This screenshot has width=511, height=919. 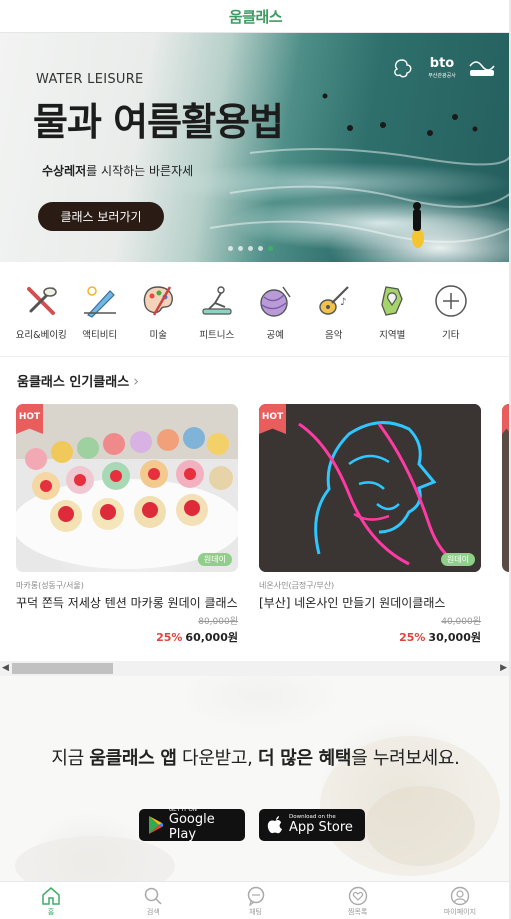 I want to click on view-class-button: 클래스 보러가기, so click(x=101, y=216).